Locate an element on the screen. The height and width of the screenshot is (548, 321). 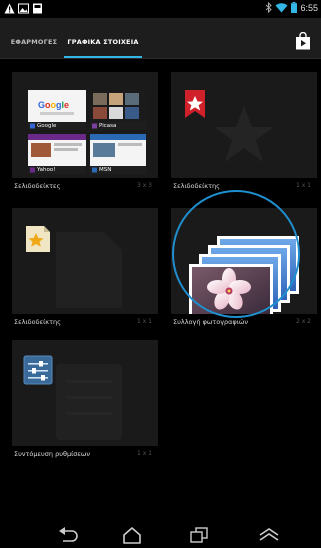
star-watermark-icon is located at coordinates (244, 134).